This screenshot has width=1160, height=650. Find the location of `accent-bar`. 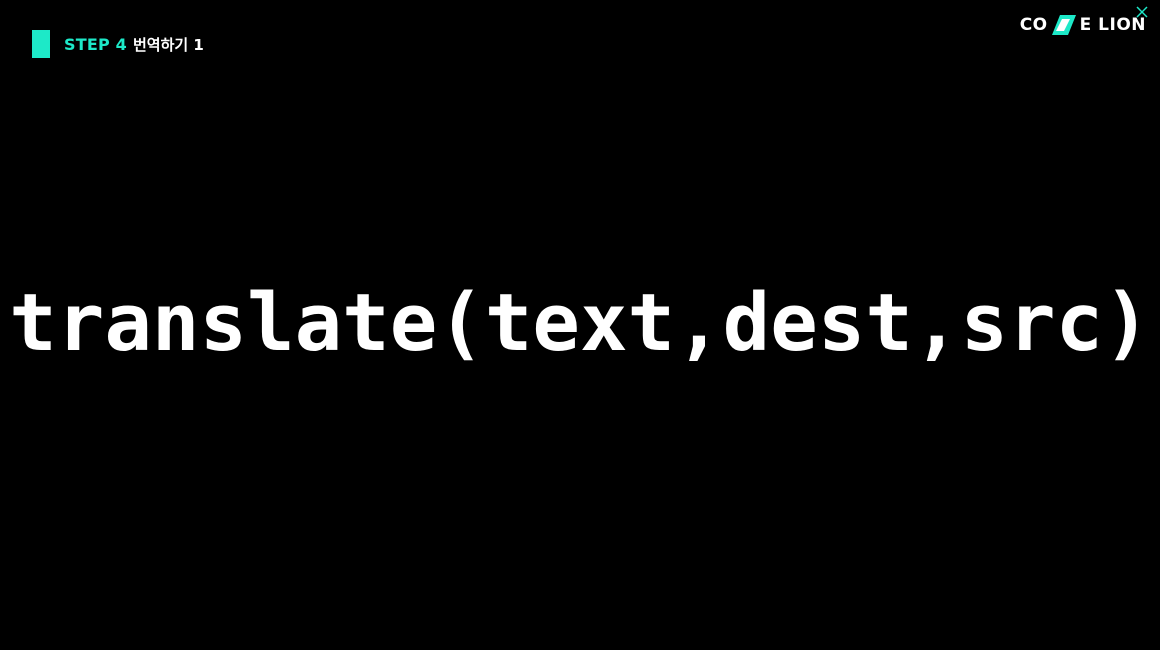

accent-bar is located at coordinates (41, 44).